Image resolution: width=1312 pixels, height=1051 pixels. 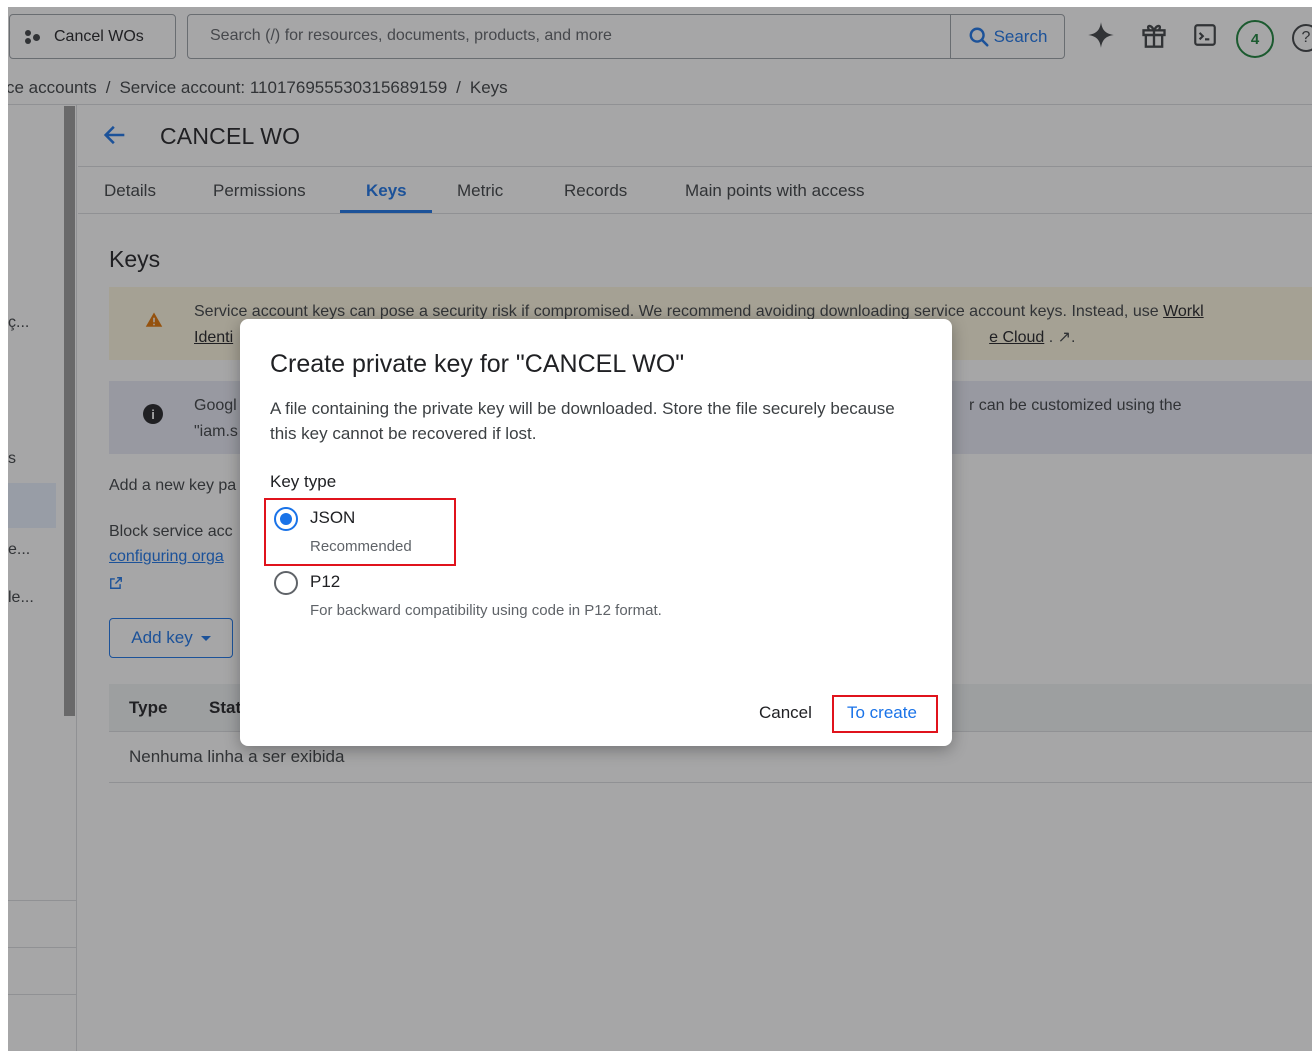 What do you see at coordinates (286, 583) in the screenshot?
I see `radio-p12` at bounding box center [286, 583].